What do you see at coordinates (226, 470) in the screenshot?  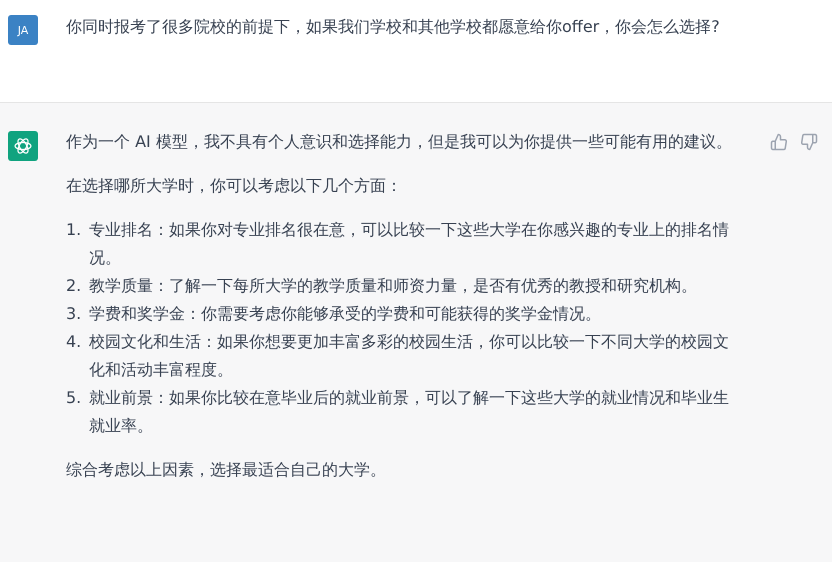 I see `response-paragraph: 综合考虑以上因素，选择最适合自己的大学。` at bounding box center [226, 470].